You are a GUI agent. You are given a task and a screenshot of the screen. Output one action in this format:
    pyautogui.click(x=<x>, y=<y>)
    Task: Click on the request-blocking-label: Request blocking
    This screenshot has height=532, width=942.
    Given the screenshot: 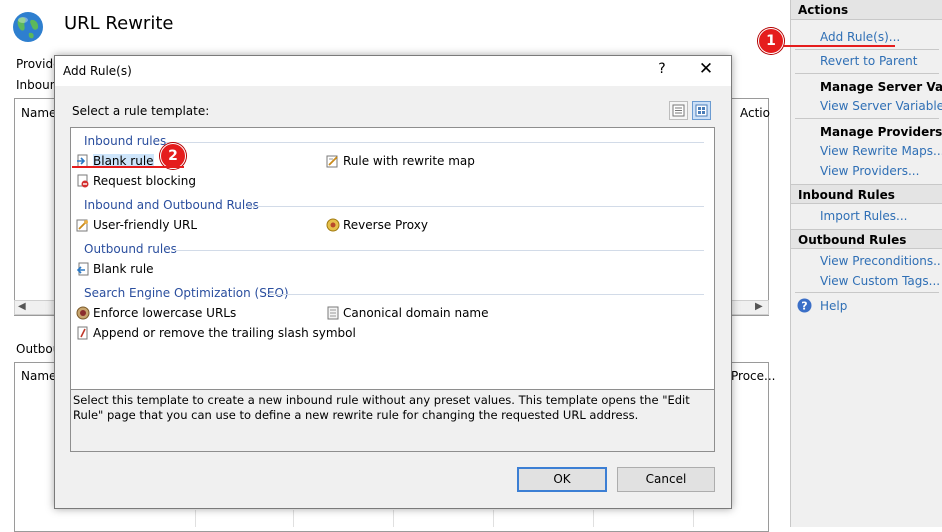 What is the action you would take?
    pyautogui.click(x=144, y=181)
    